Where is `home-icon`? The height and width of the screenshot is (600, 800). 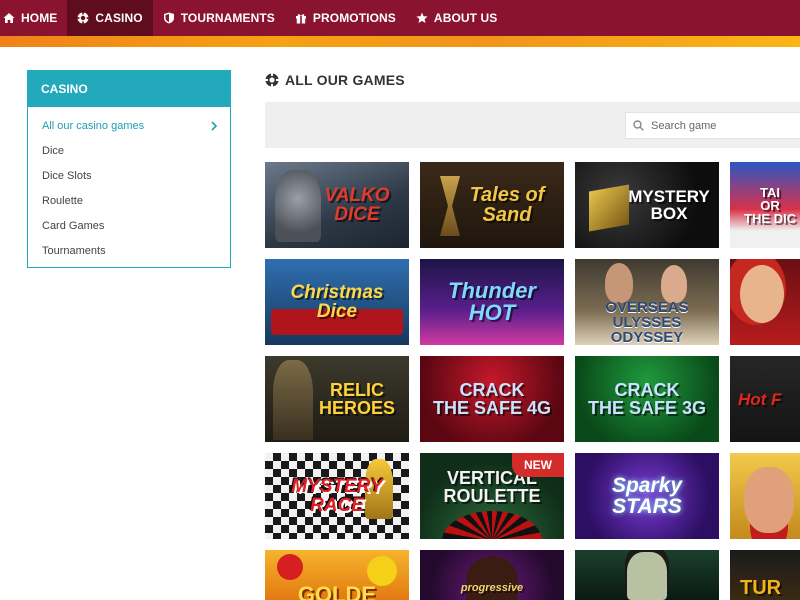
home-icon is located at coordinates (9, 18).